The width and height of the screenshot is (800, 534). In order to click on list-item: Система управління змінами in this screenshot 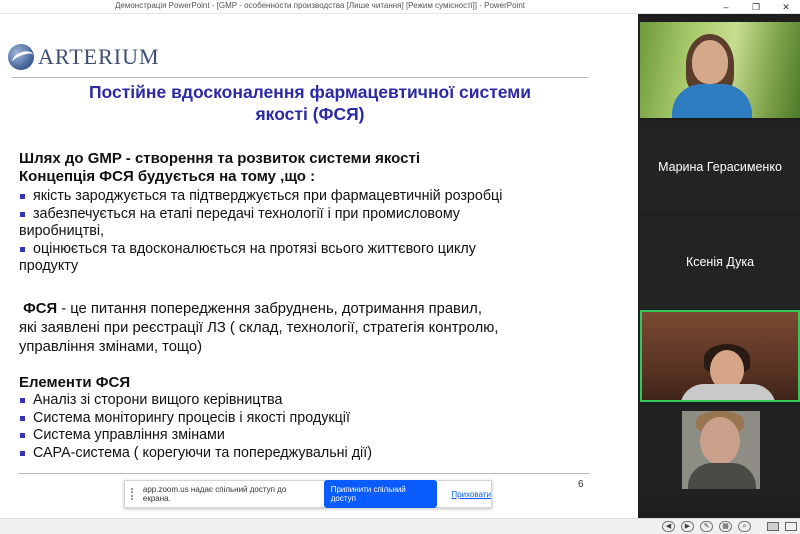, I will do `click(299, 436)`.